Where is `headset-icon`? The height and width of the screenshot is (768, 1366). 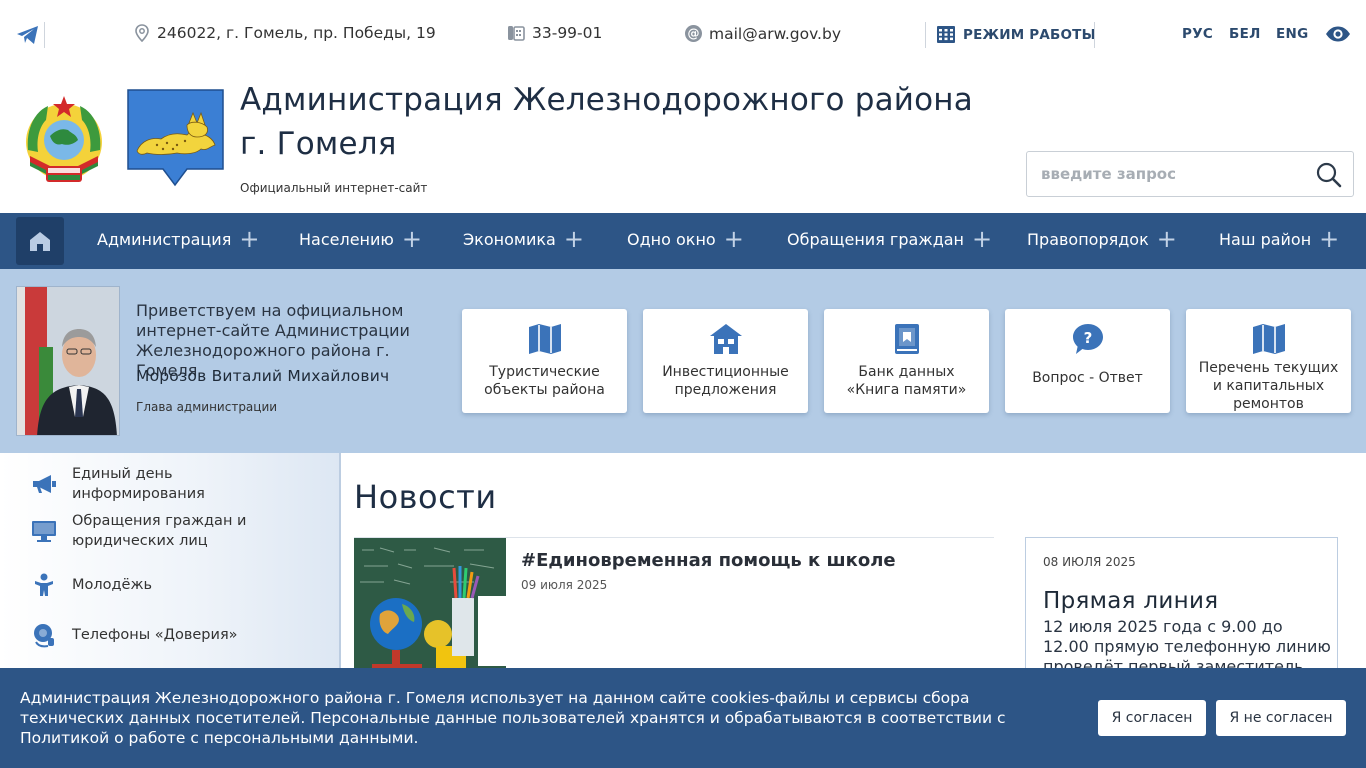 headset-icon is located at coordinates (44, 636).